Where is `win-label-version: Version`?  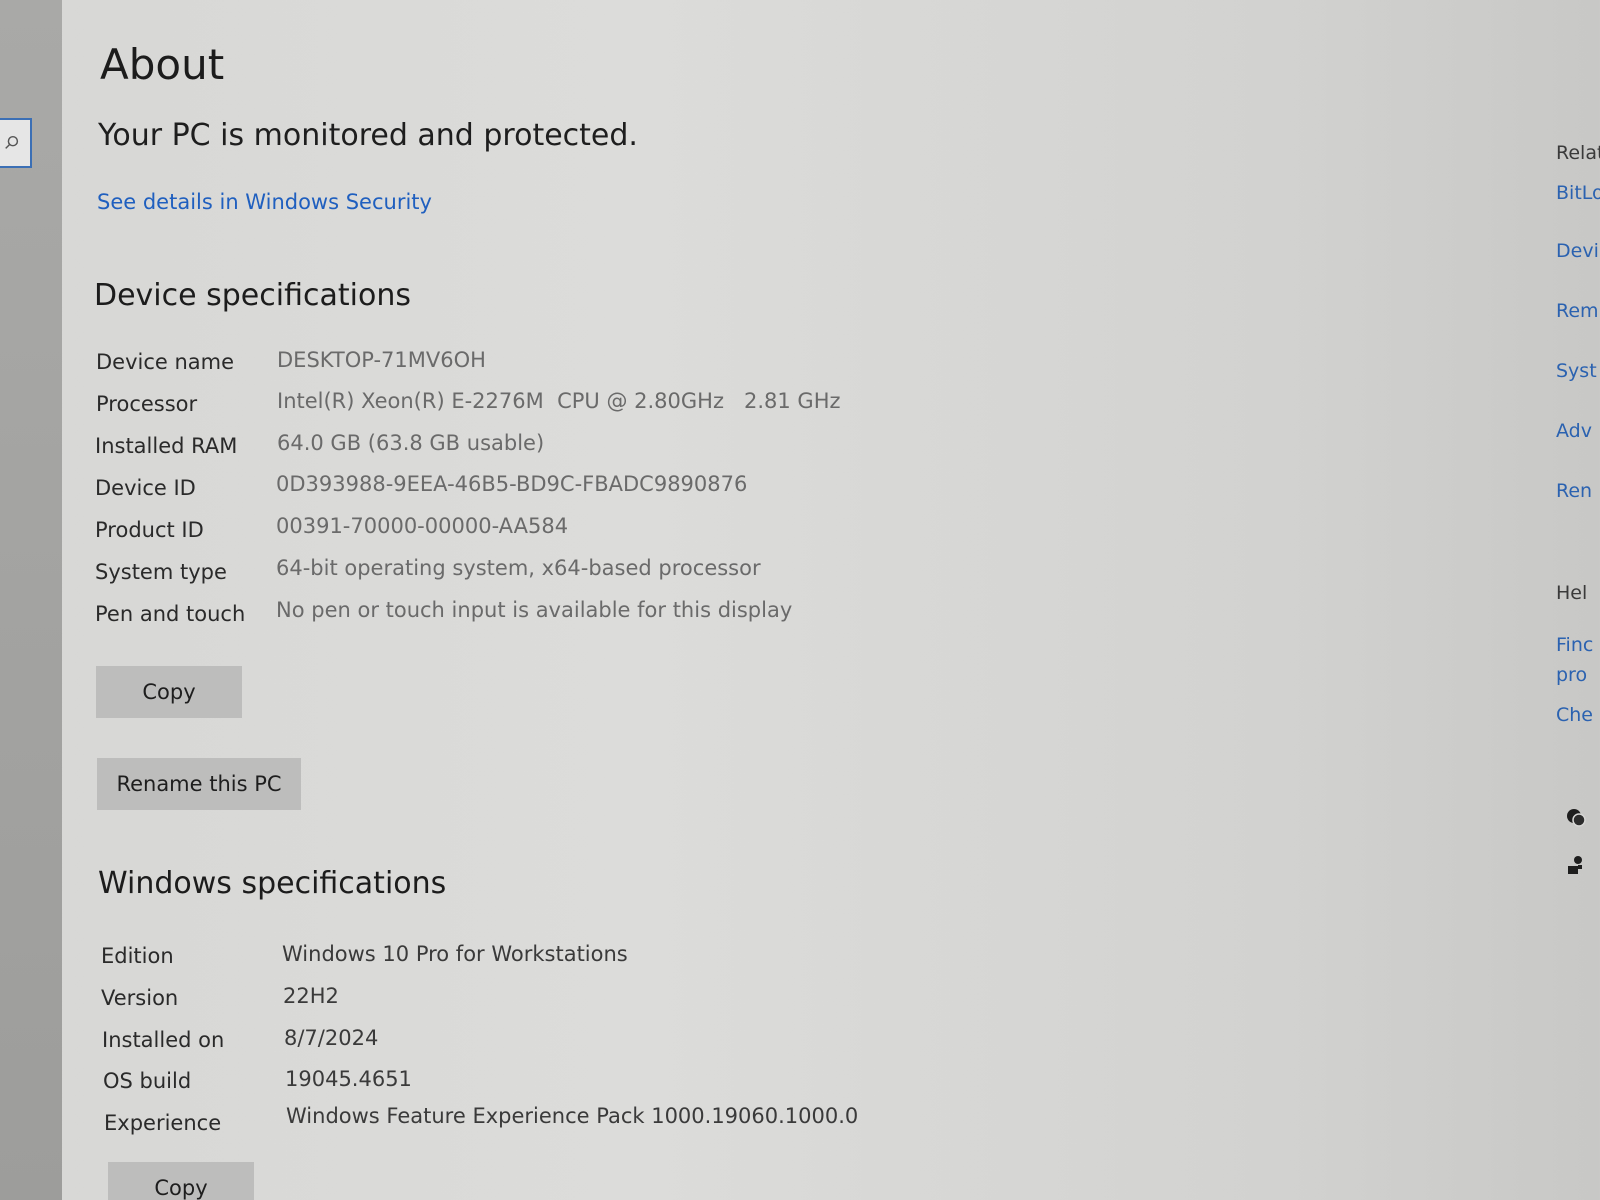 win-label-version: Version is located at coordinates (140, 998).